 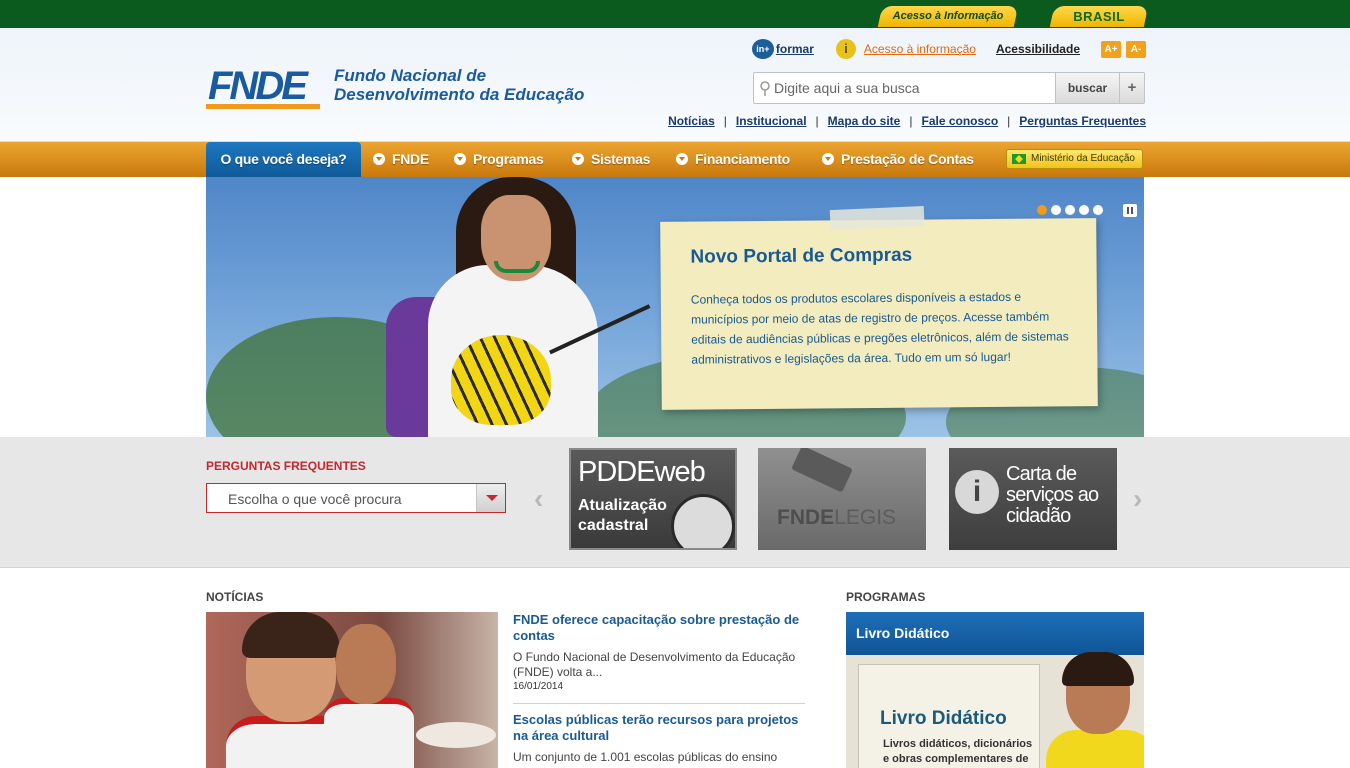 I want to click on nav-financiamento: Financiamento, so click(x=733, y=159).